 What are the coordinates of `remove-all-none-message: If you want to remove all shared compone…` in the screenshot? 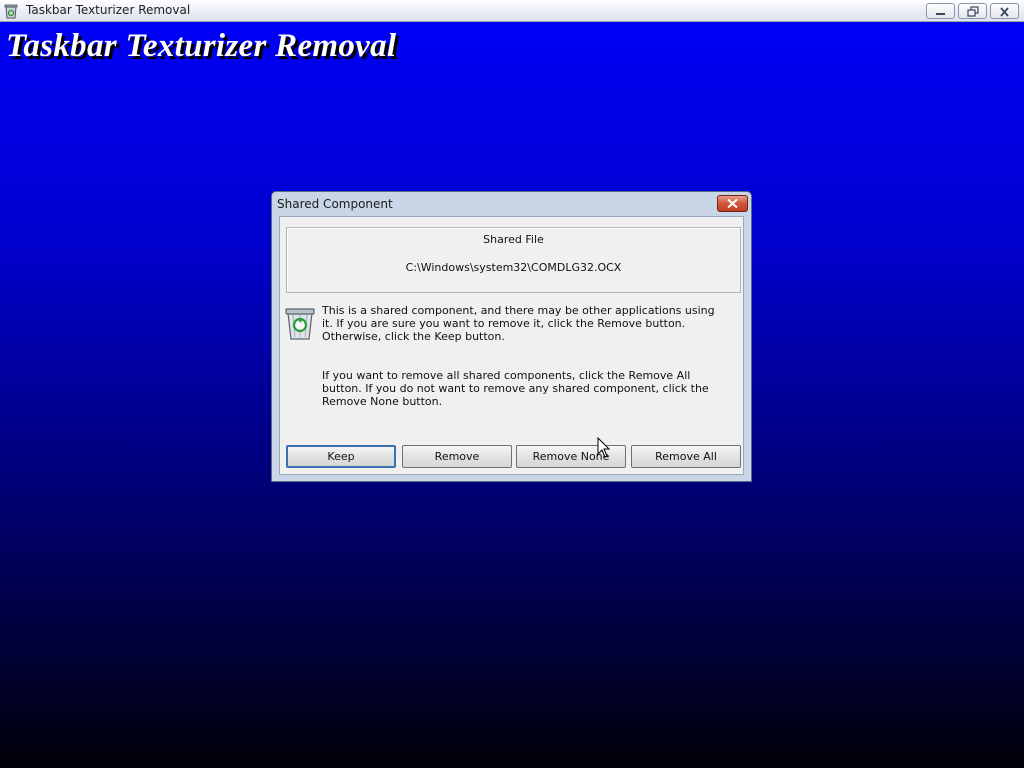 It's located at (515, 388).